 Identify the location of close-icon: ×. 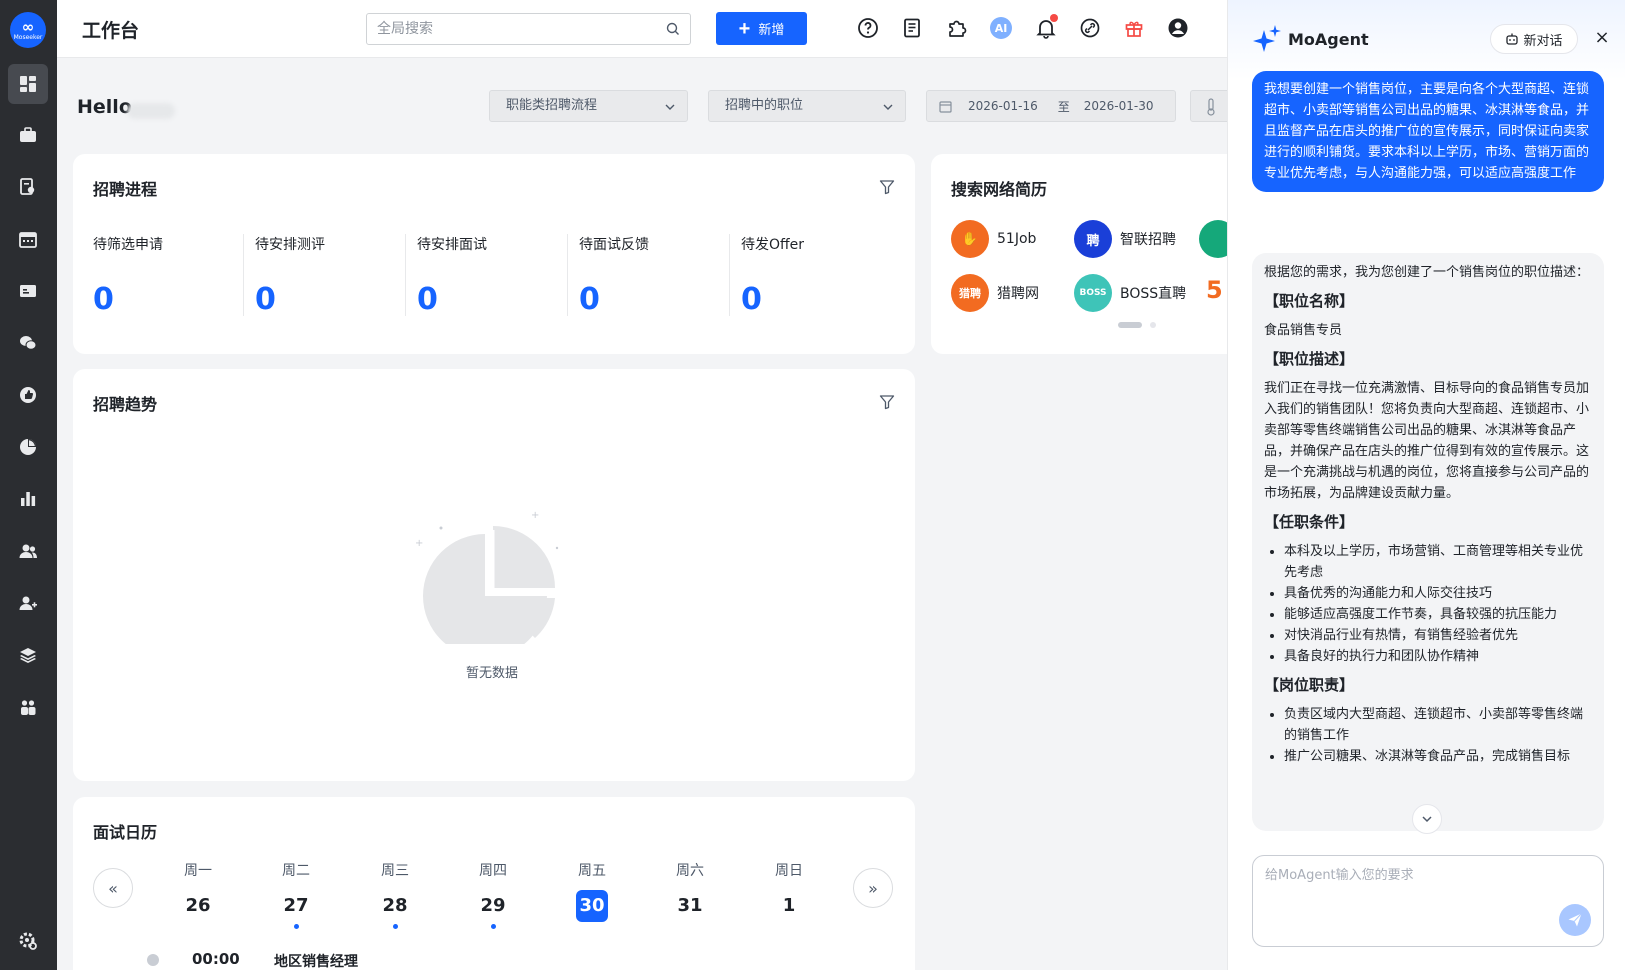
(1602, 38).